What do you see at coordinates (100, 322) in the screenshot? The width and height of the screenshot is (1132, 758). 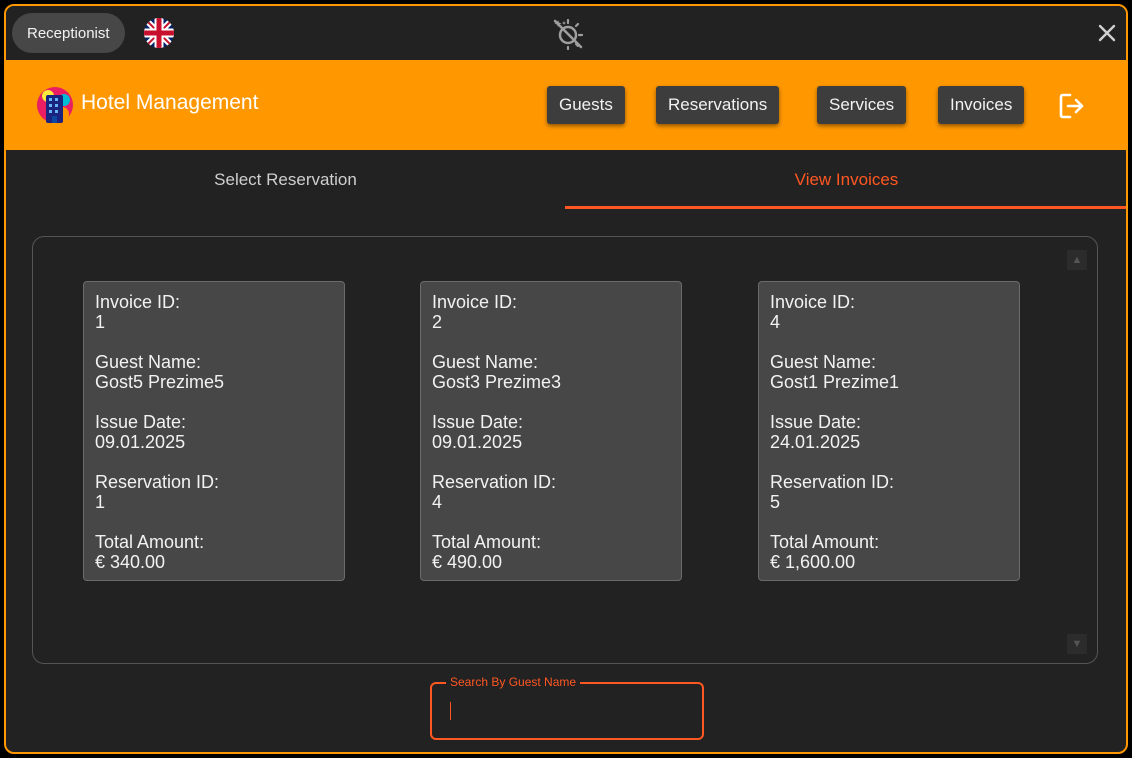 I see `invoice-id-value: 1` at bounding box center [100, 322].